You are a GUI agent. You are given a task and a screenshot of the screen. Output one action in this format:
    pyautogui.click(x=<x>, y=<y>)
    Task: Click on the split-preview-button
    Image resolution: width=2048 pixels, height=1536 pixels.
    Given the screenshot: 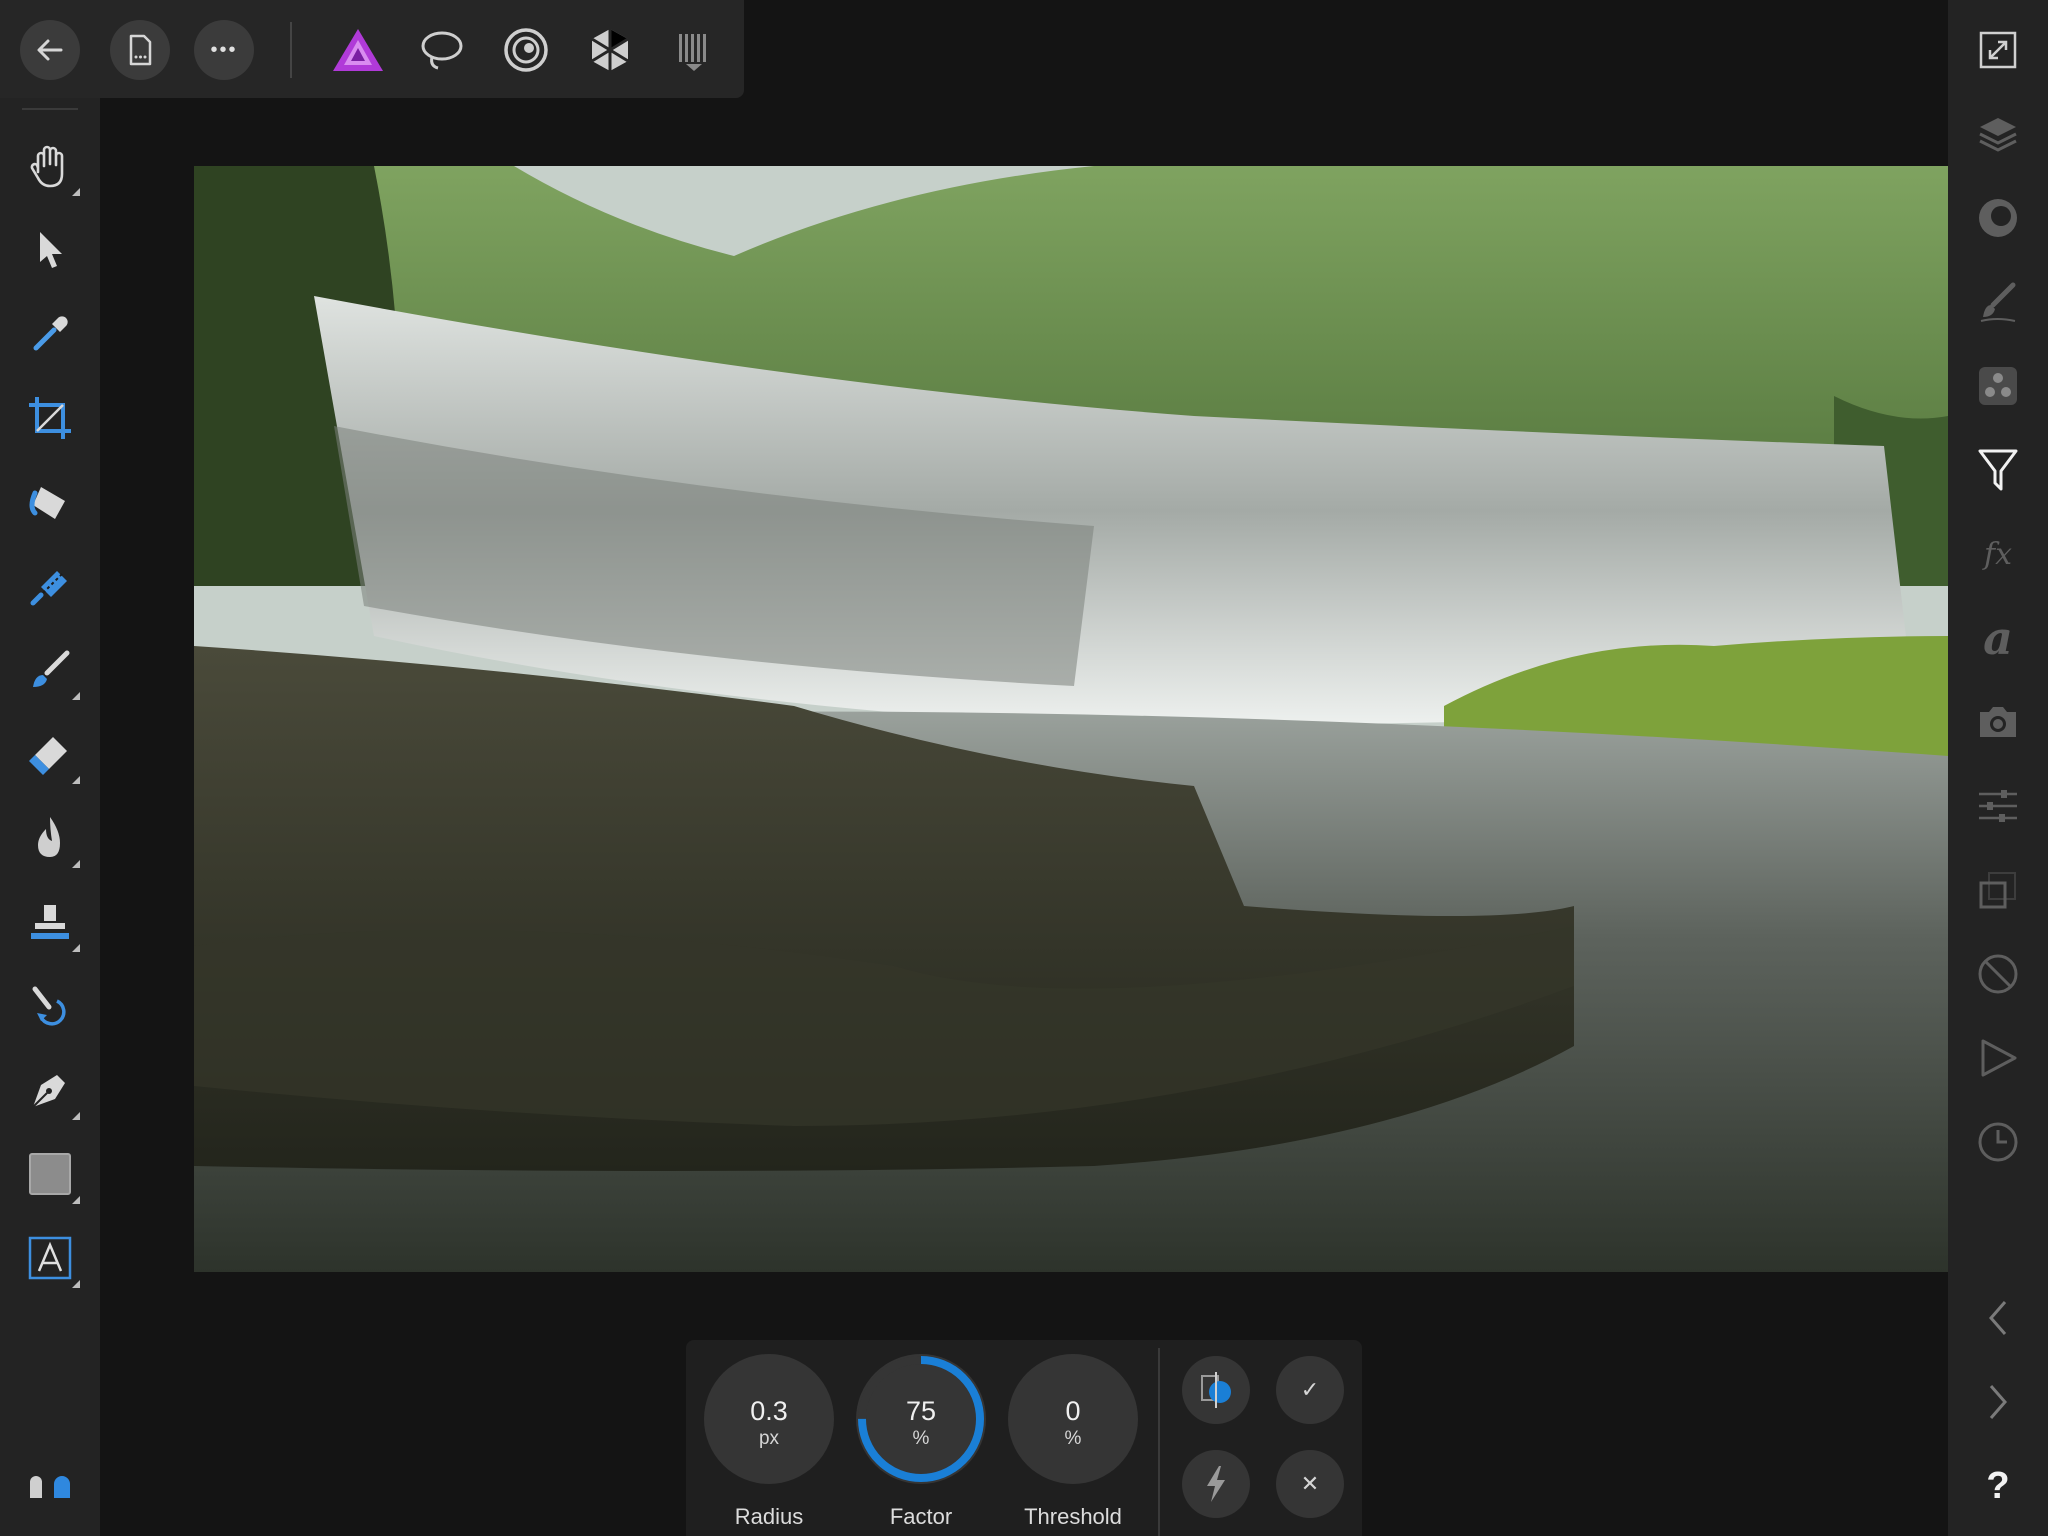 What is the action you would take?
    pyautogui.click(x=1216, y=1390)
    